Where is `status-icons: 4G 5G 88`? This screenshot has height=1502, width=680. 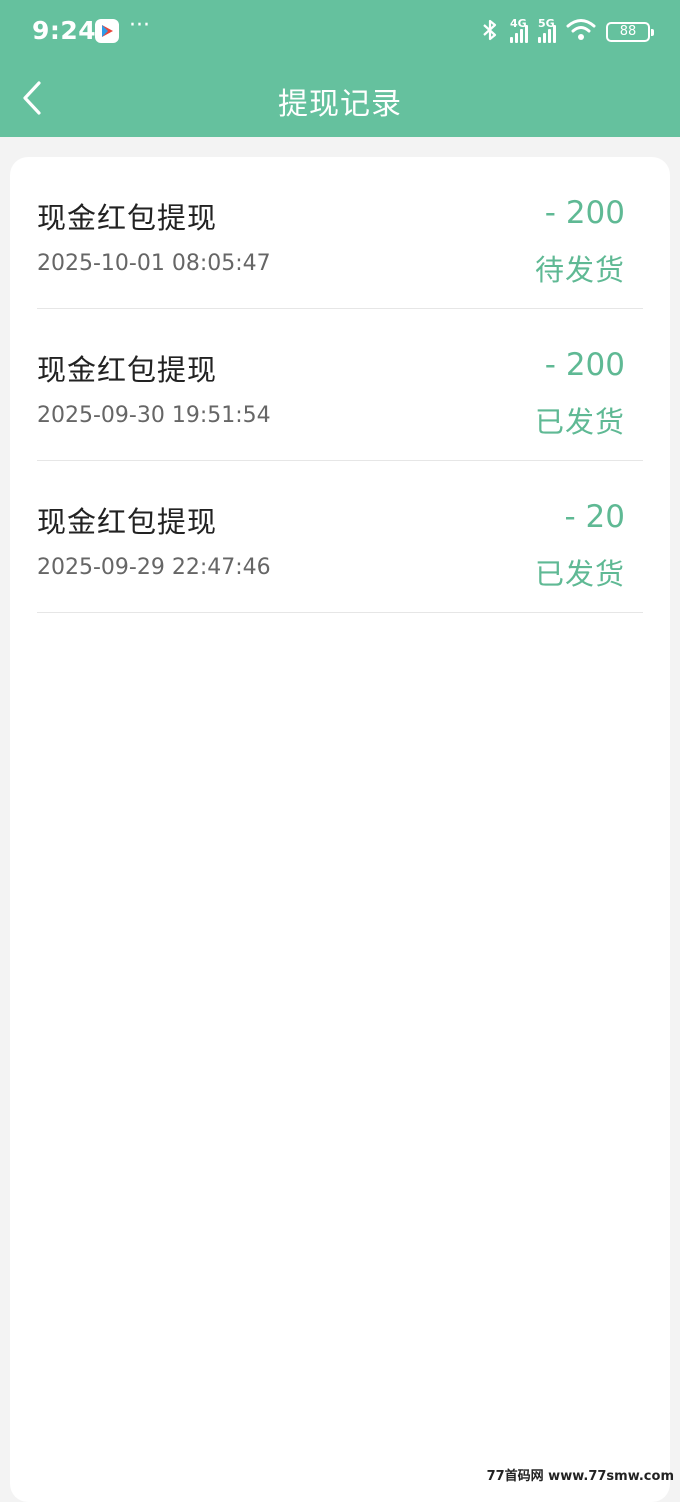
status-icons: 4G 5G 88 is located at coordinates (565, 32).